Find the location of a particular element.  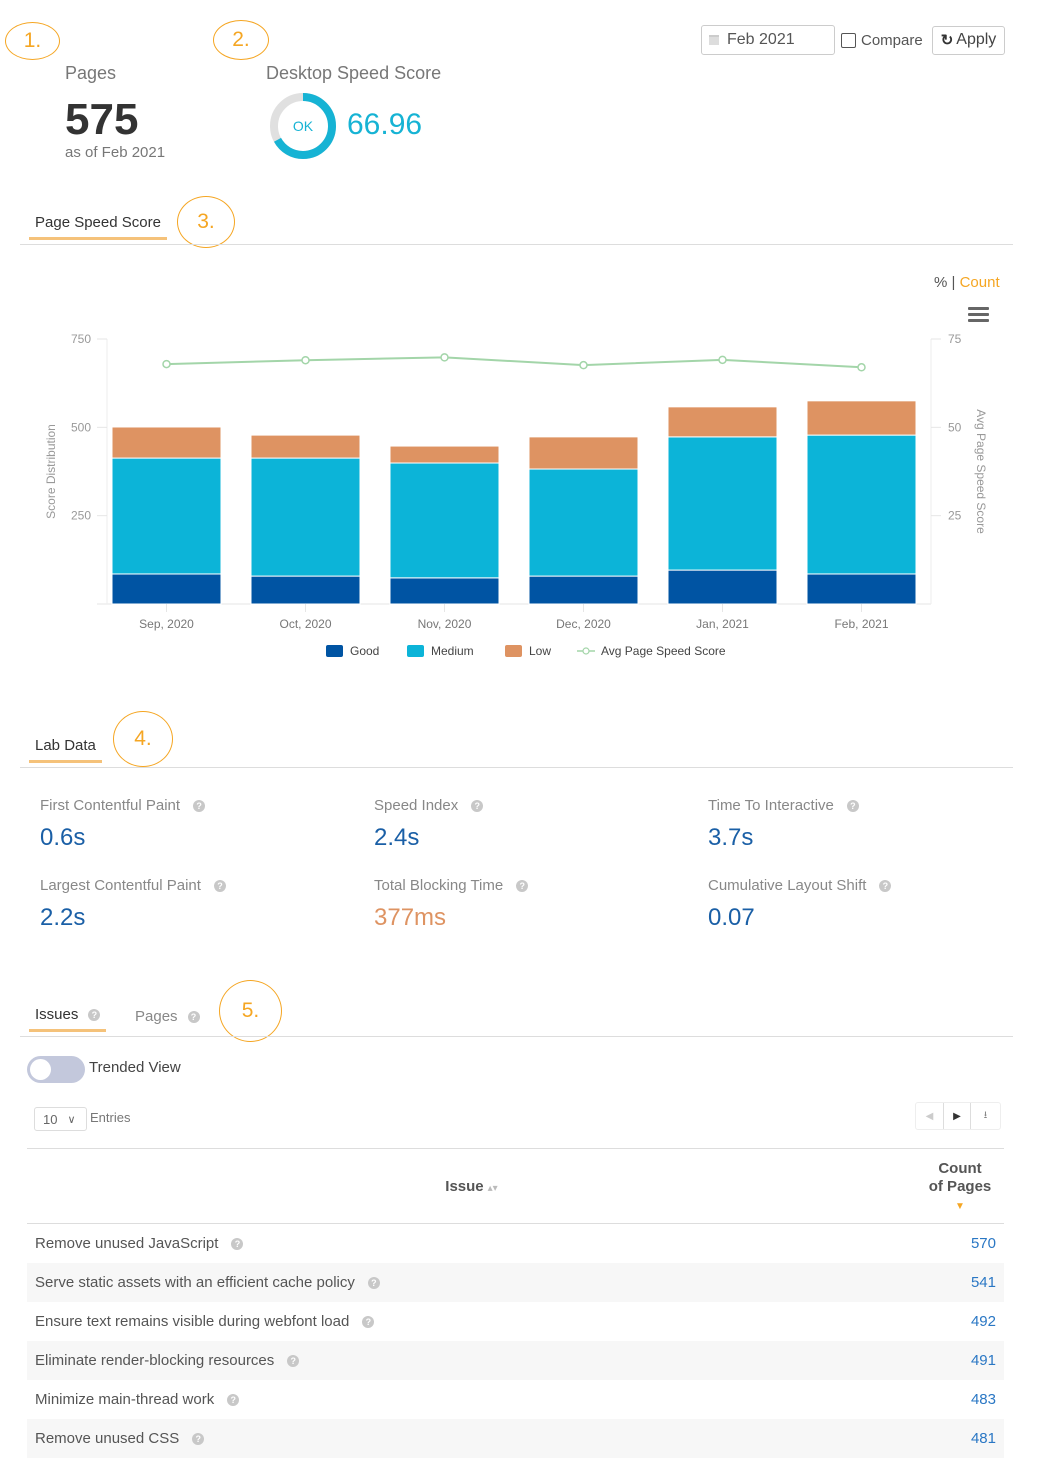

legend-swatch-low is located at coordinates (513, 651).